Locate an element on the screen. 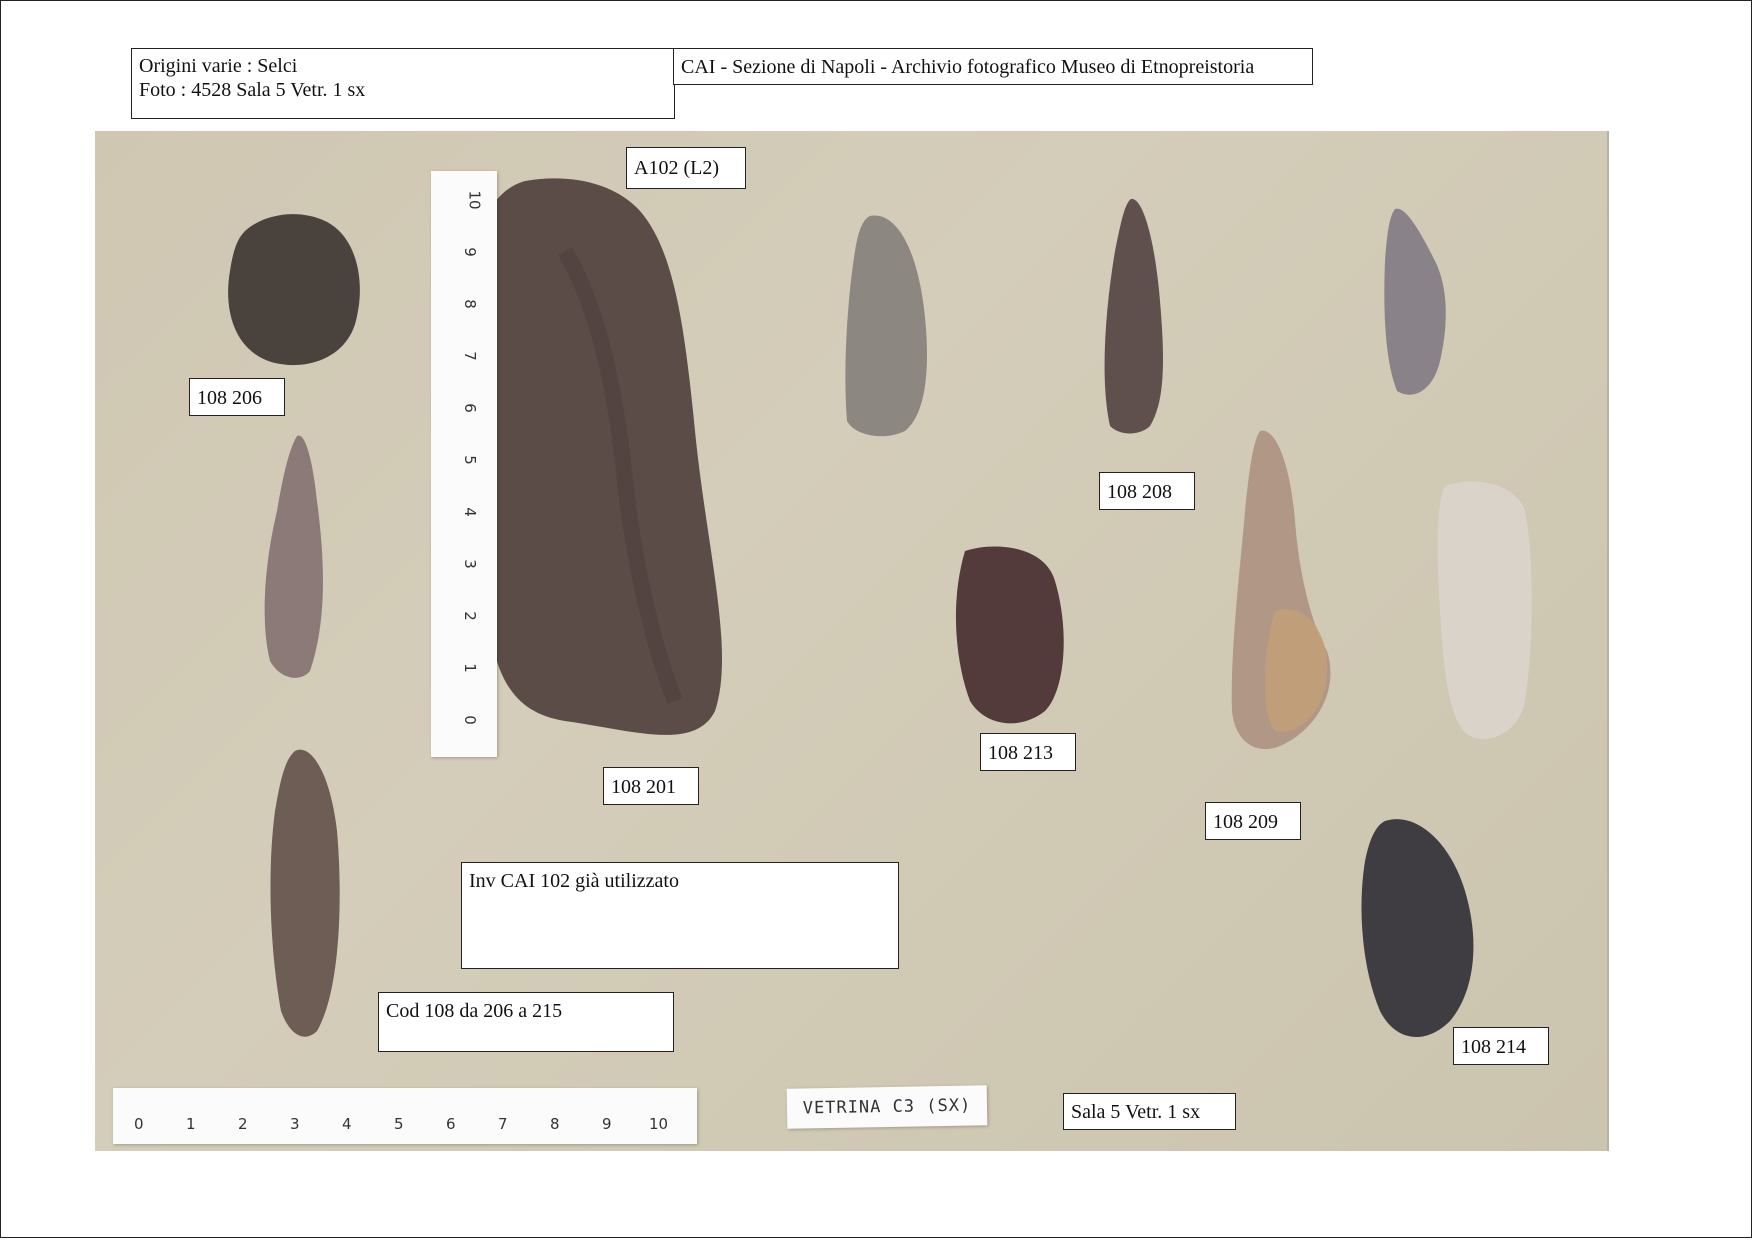 The width and height of the screenshot is (1754, 1240). h-ruler-num-6: 6 is located at coordinates (451, 1124).